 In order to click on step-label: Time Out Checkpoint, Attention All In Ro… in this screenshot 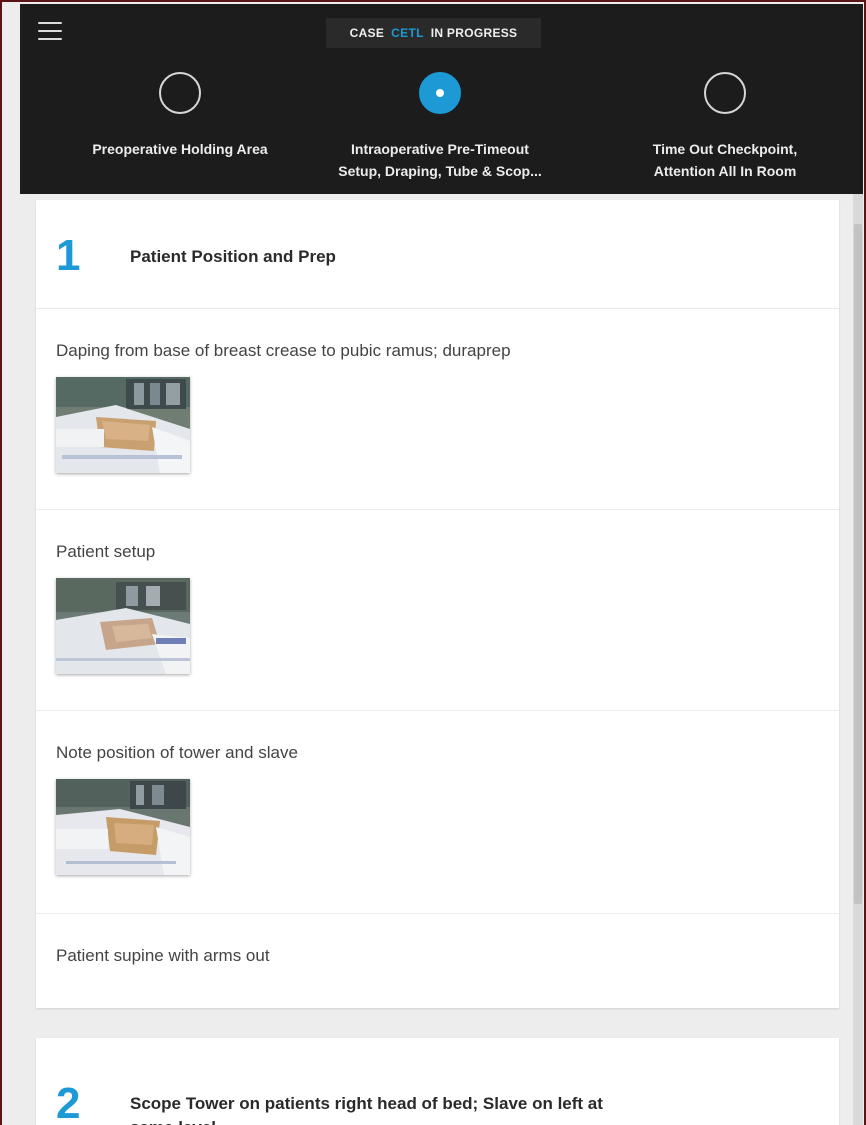, I will do `click(725, 160)`.